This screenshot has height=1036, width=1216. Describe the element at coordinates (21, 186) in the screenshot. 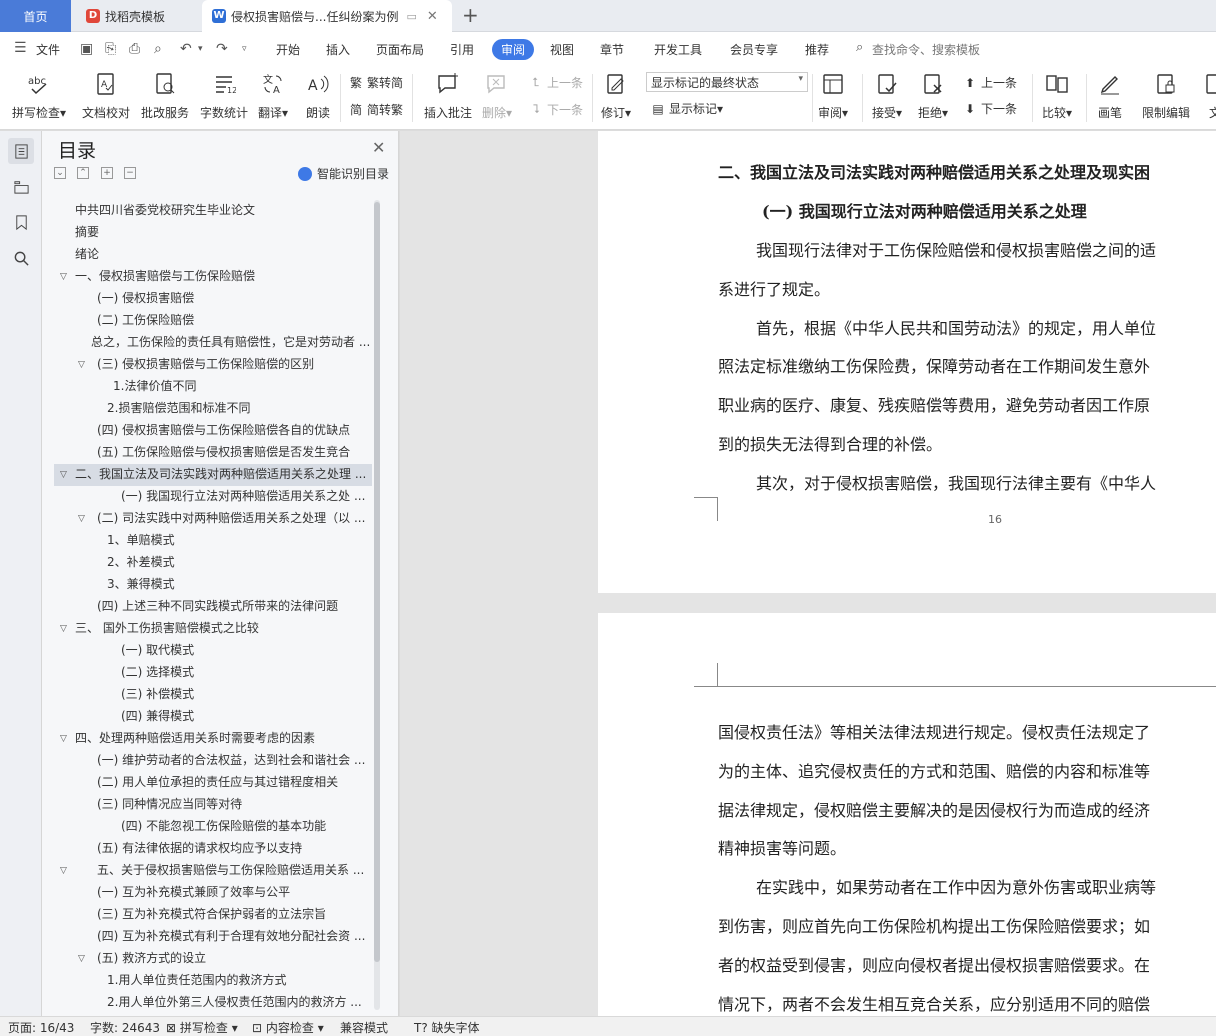

I see `chapter-pane-button` at that location.